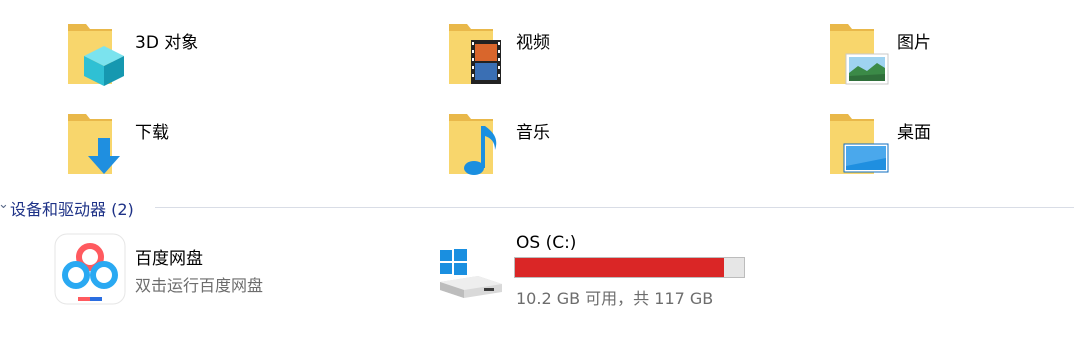 The width and height of the screenshot is (1074, 345). I want to click on devices-group-header: ⌄ 设备和驱动器 (2), so click(537, 207).